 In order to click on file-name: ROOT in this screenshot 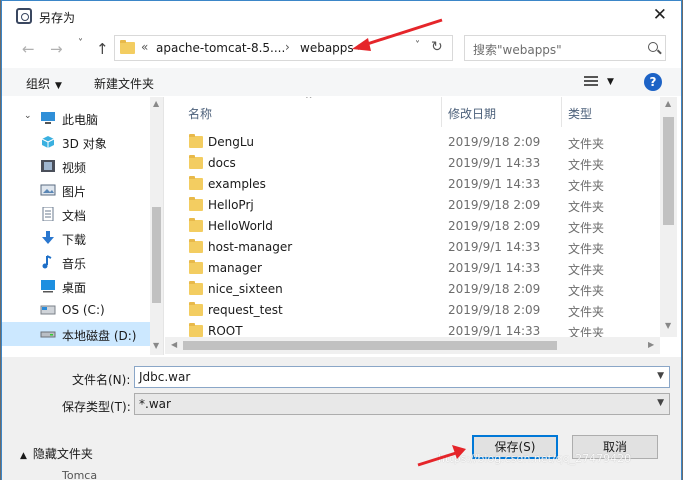, I will do `click(225, 331)`.